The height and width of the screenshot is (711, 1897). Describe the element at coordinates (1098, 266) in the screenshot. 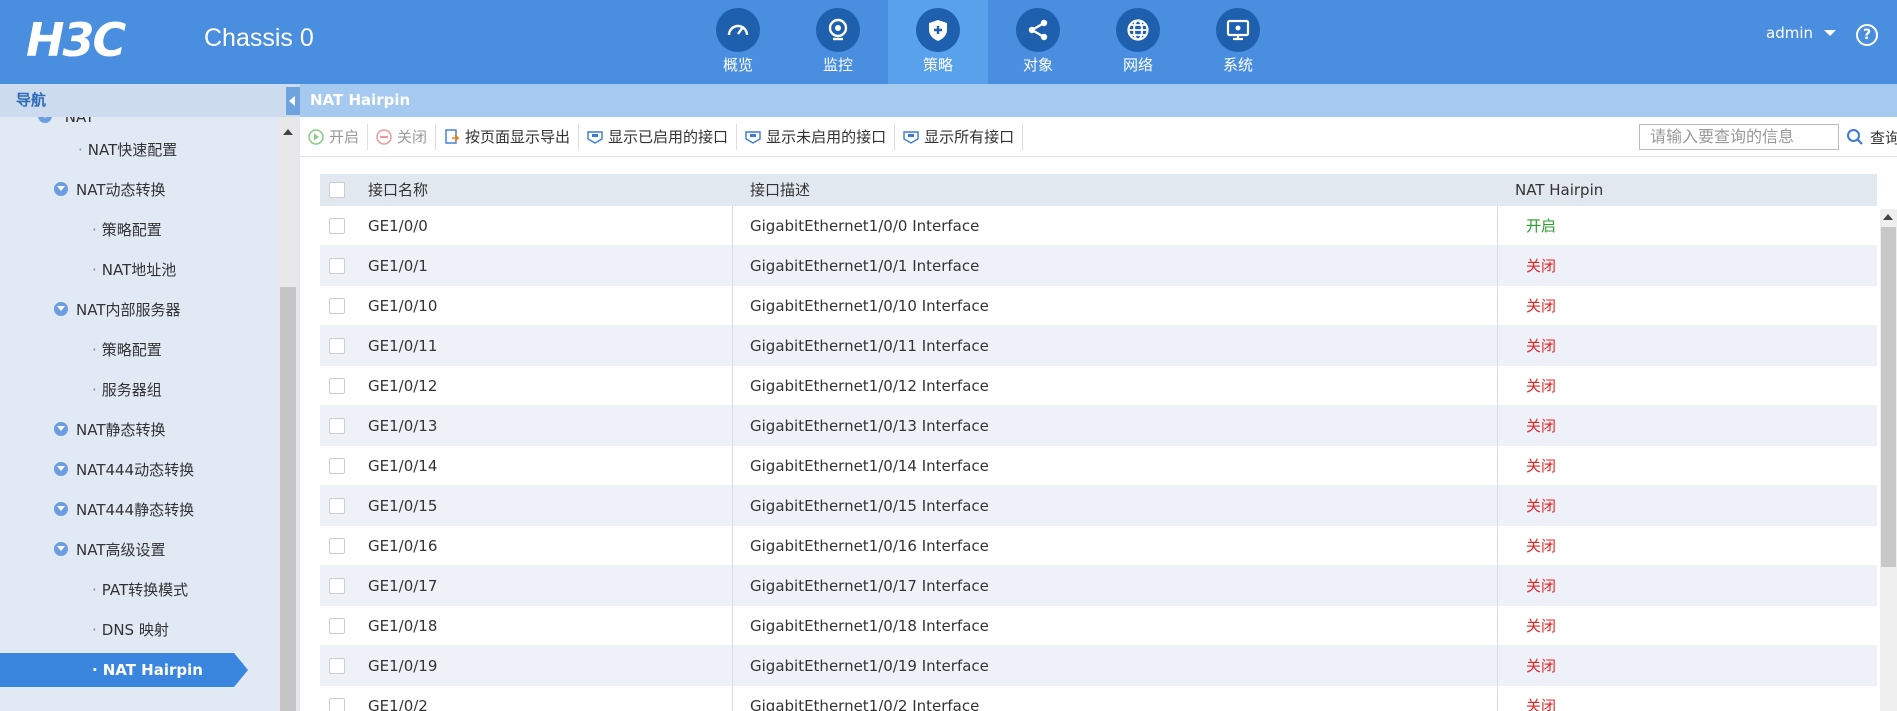

I see `table-row: GE1/0/1 GigabitEthernet1/0/1 Interface 关闭` at that location.